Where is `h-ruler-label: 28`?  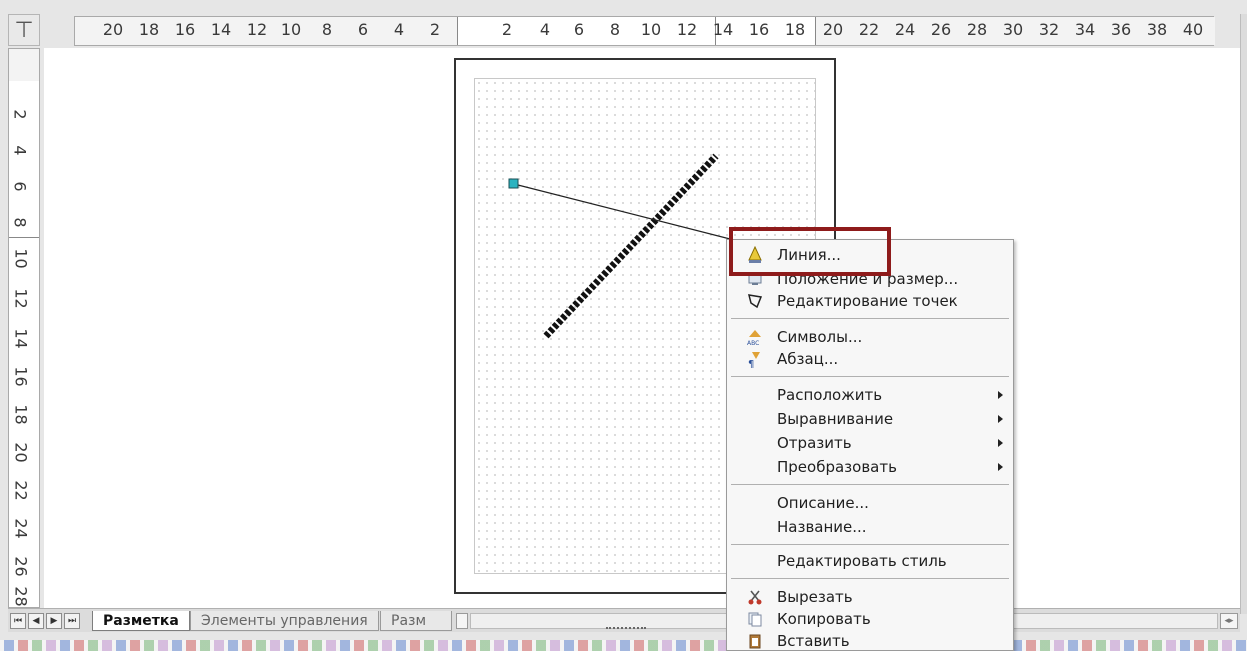
h-ruler-label: 28 is located at coordinates (977, 29).